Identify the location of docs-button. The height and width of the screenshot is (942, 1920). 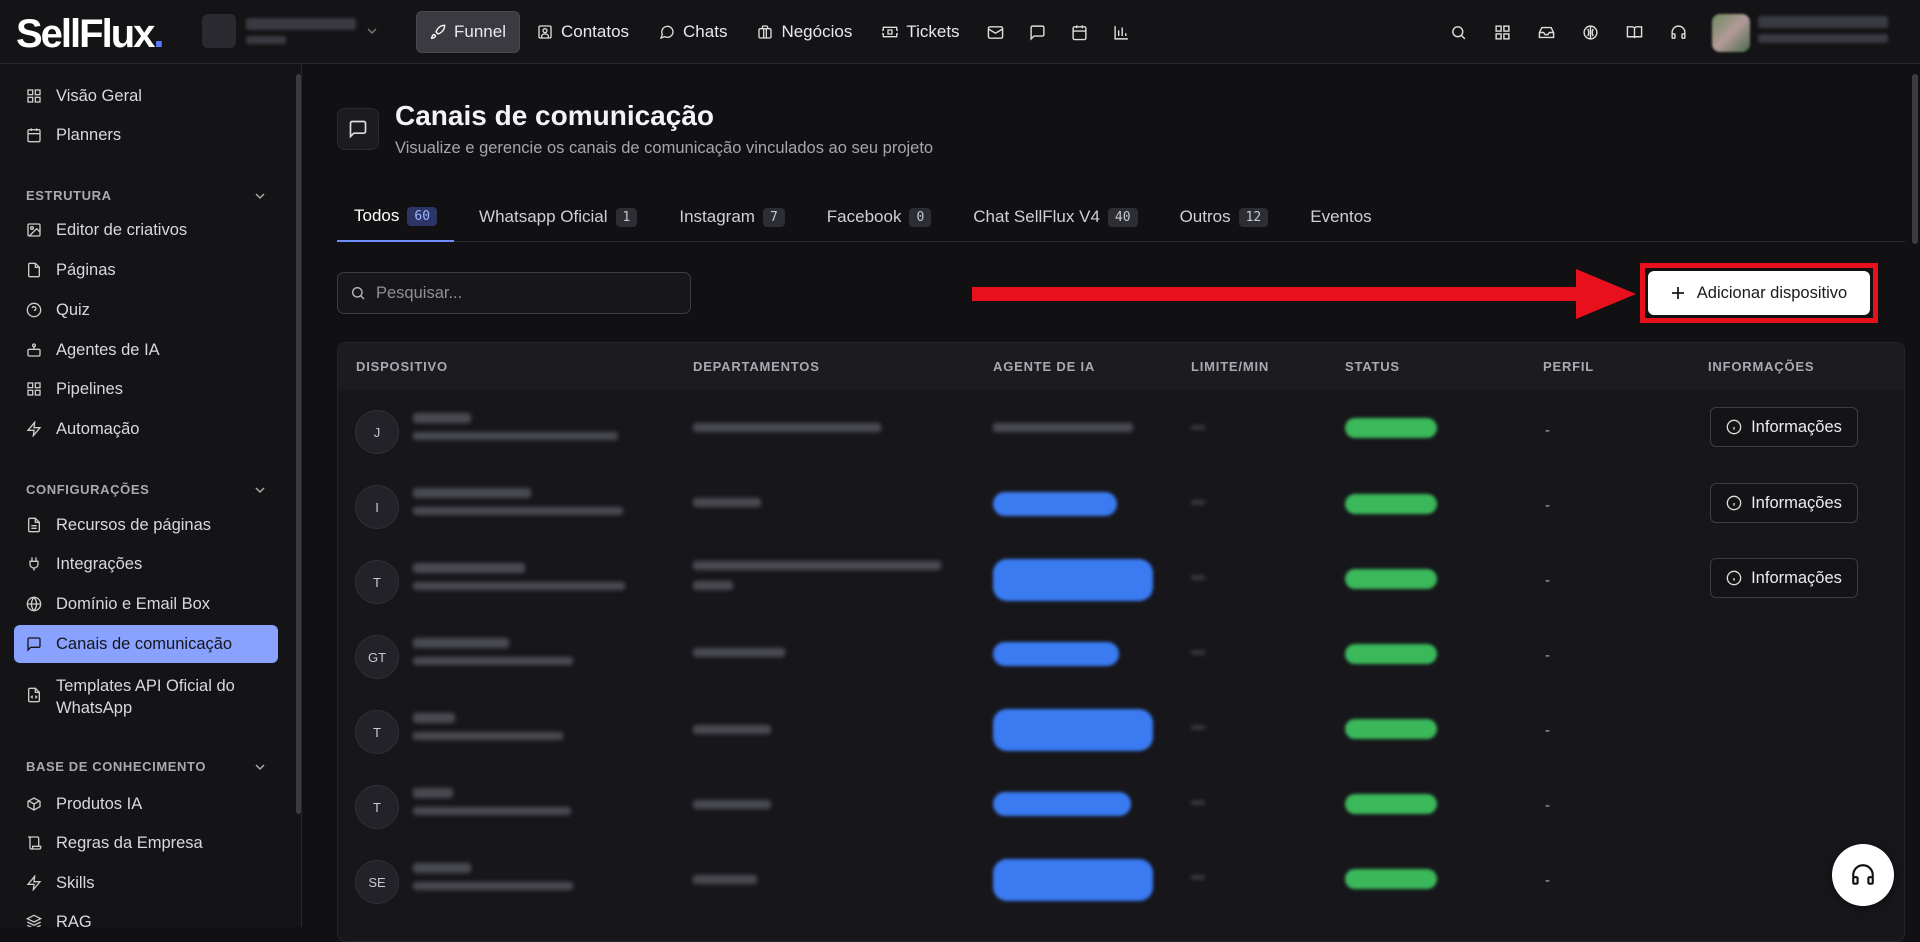
(1634, 32).